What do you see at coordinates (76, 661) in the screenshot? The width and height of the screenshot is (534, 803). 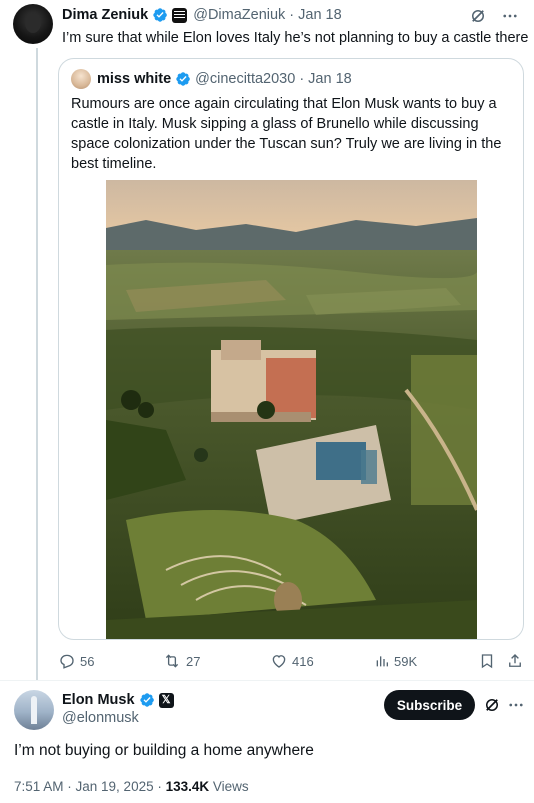 I see `reply-button: 56` at bounding box center [76, 661].